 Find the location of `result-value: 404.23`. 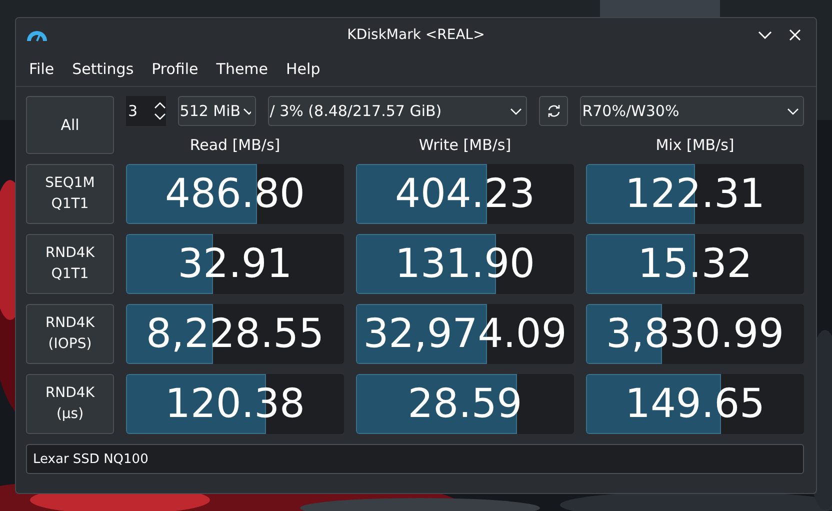

result-value: 404.23 is located at coordinates (465, 194).